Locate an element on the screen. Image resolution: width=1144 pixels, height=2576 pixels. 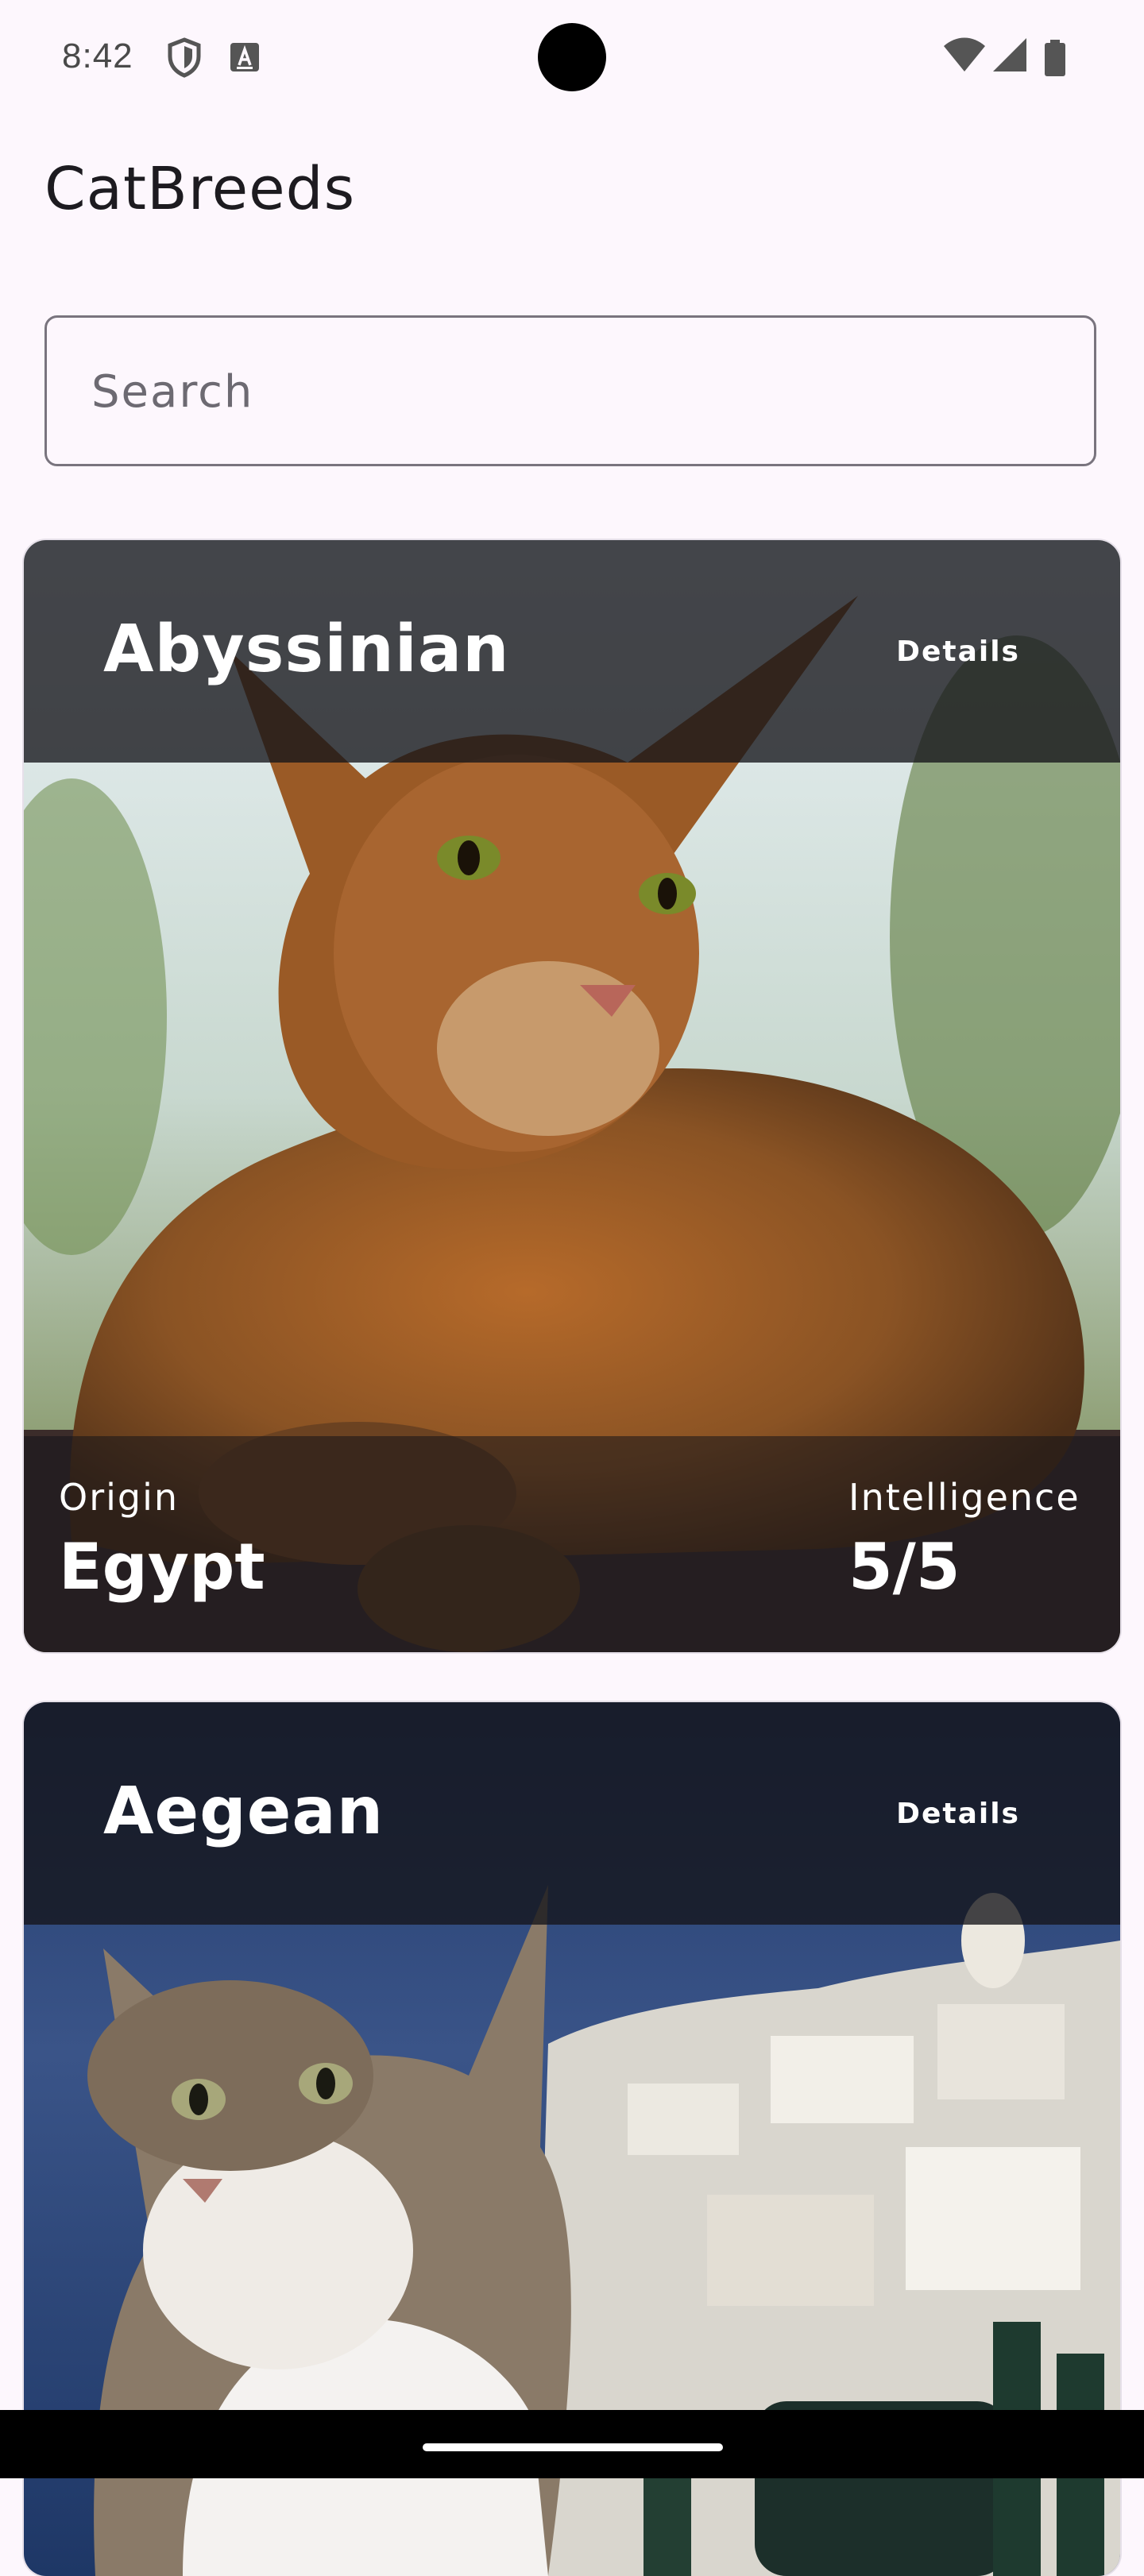
breed-name: Aegean is located at coordinates (244, 1811).